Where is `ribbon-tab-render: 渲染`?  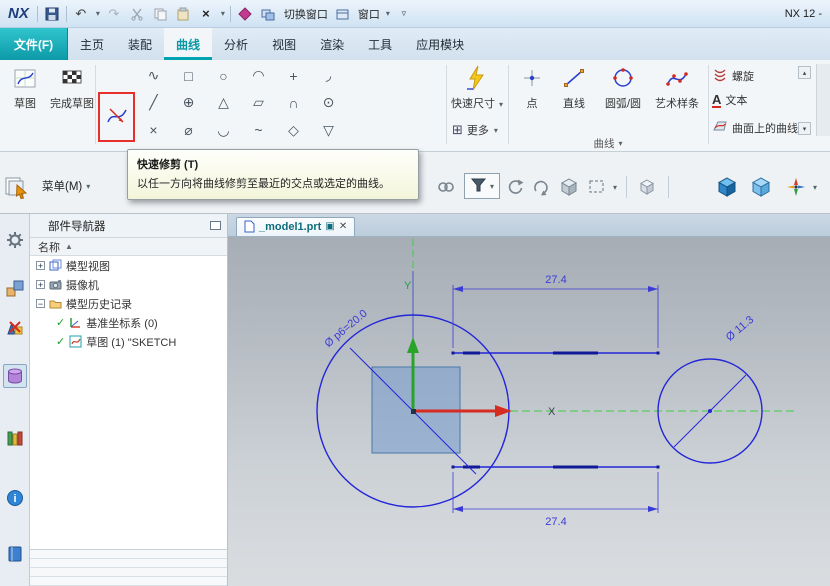
ribbon-tab-render: 渲染 is located at coordinates (332, 44).